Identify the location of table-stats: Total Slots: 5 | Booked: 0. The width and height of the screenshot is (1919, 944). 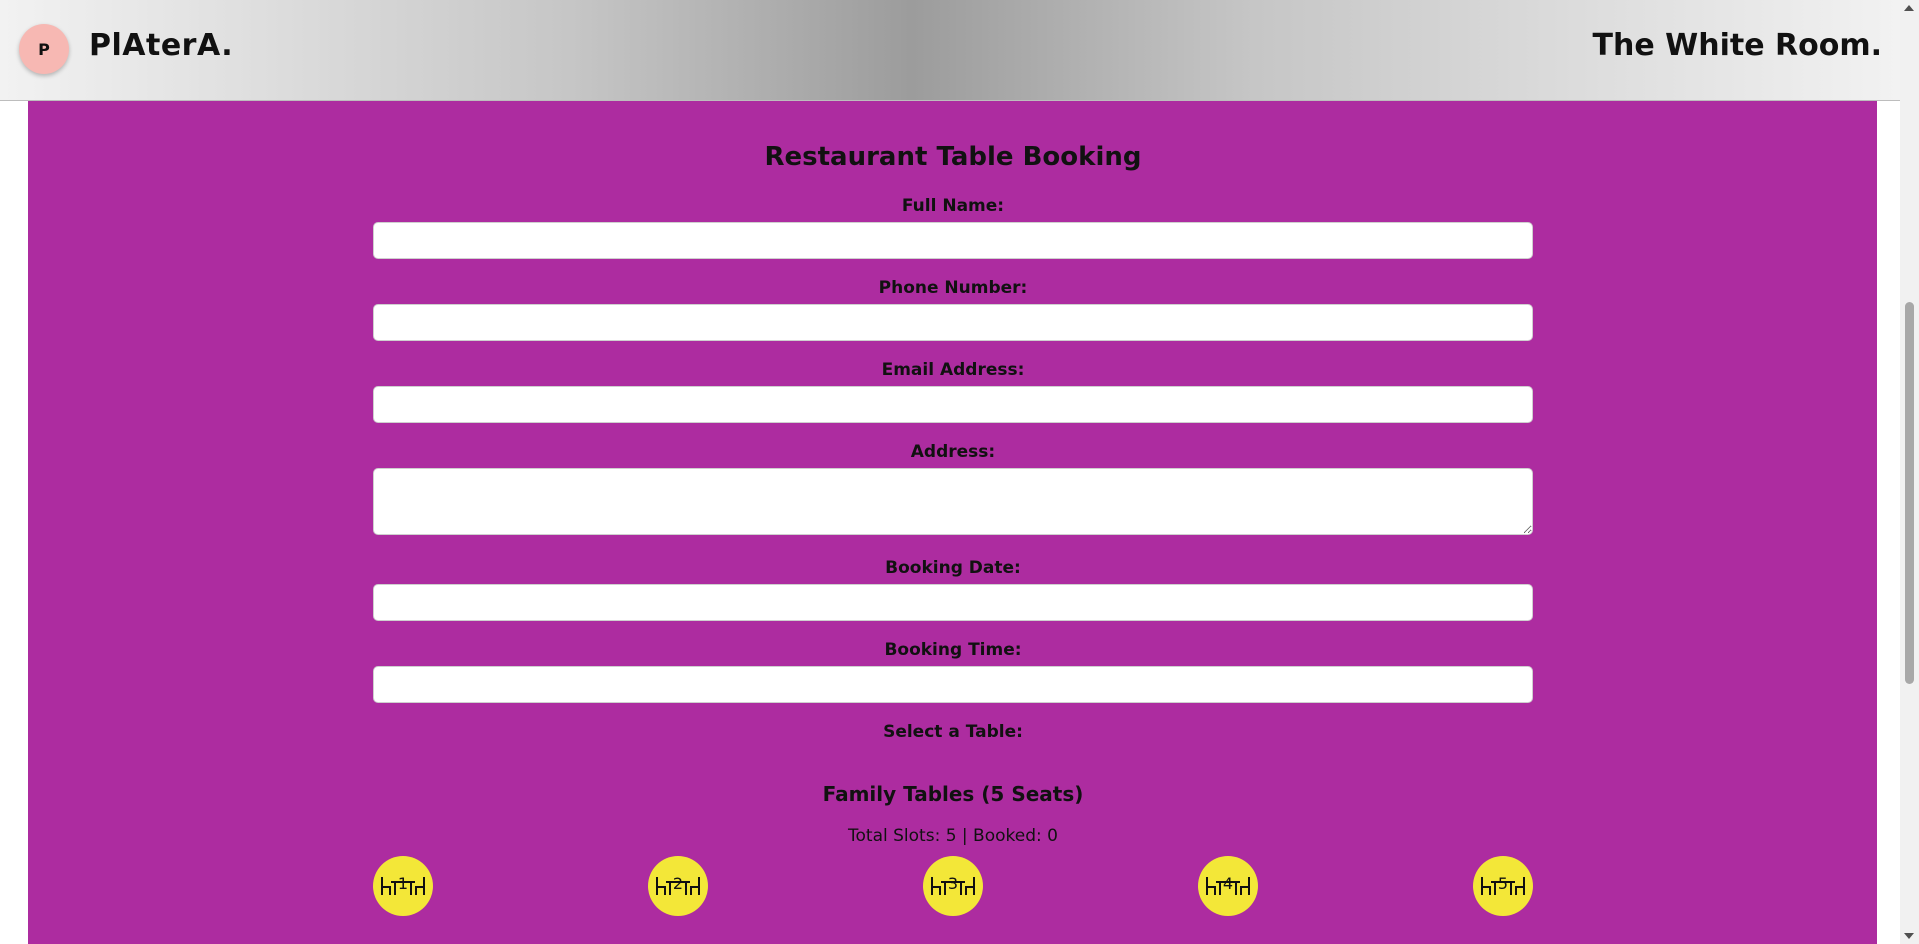
(953, 836).